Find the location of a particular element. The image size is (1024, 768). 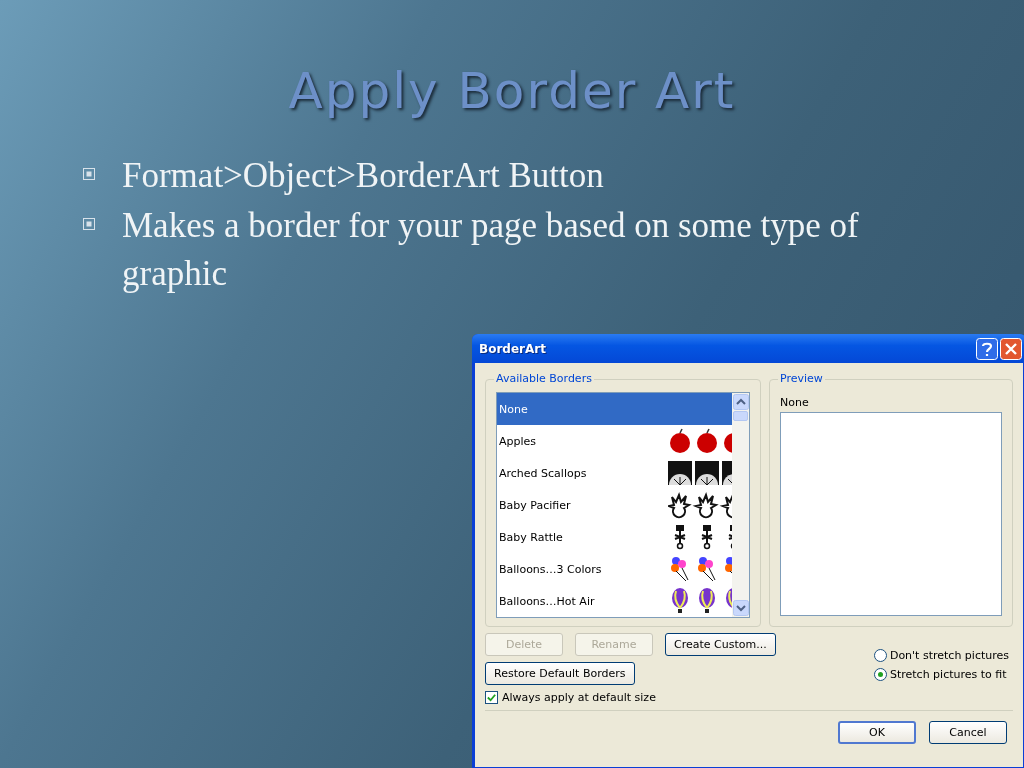

window-title: BorderArt is located at coordinates (512, 348).